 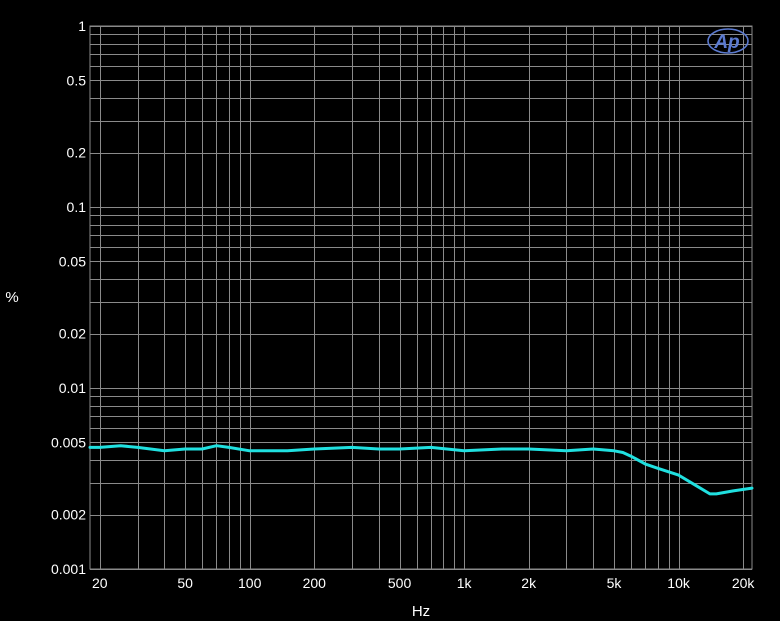 What do you see at coordinates (400, 583) in the screenshot?
I see `x-tick-label: 500` at bounding box center [400, 583].